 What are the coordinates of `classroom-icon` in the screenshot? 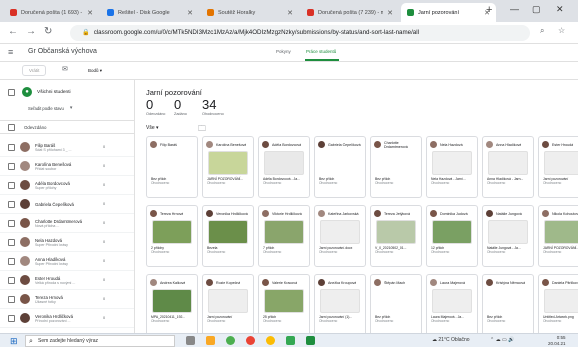 It's located at (310, 340).